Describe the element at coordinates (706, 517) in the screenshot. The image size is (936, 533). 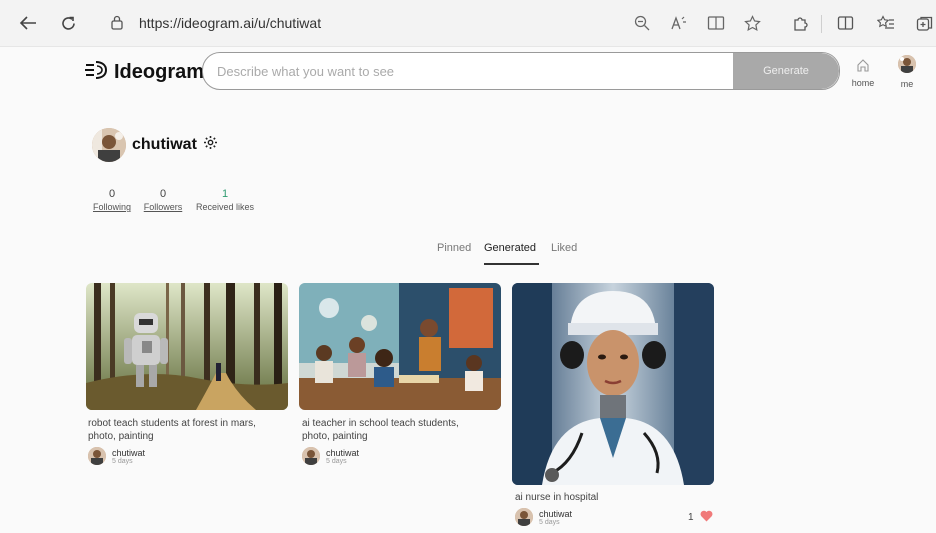
I see `heart-icon` at that location.